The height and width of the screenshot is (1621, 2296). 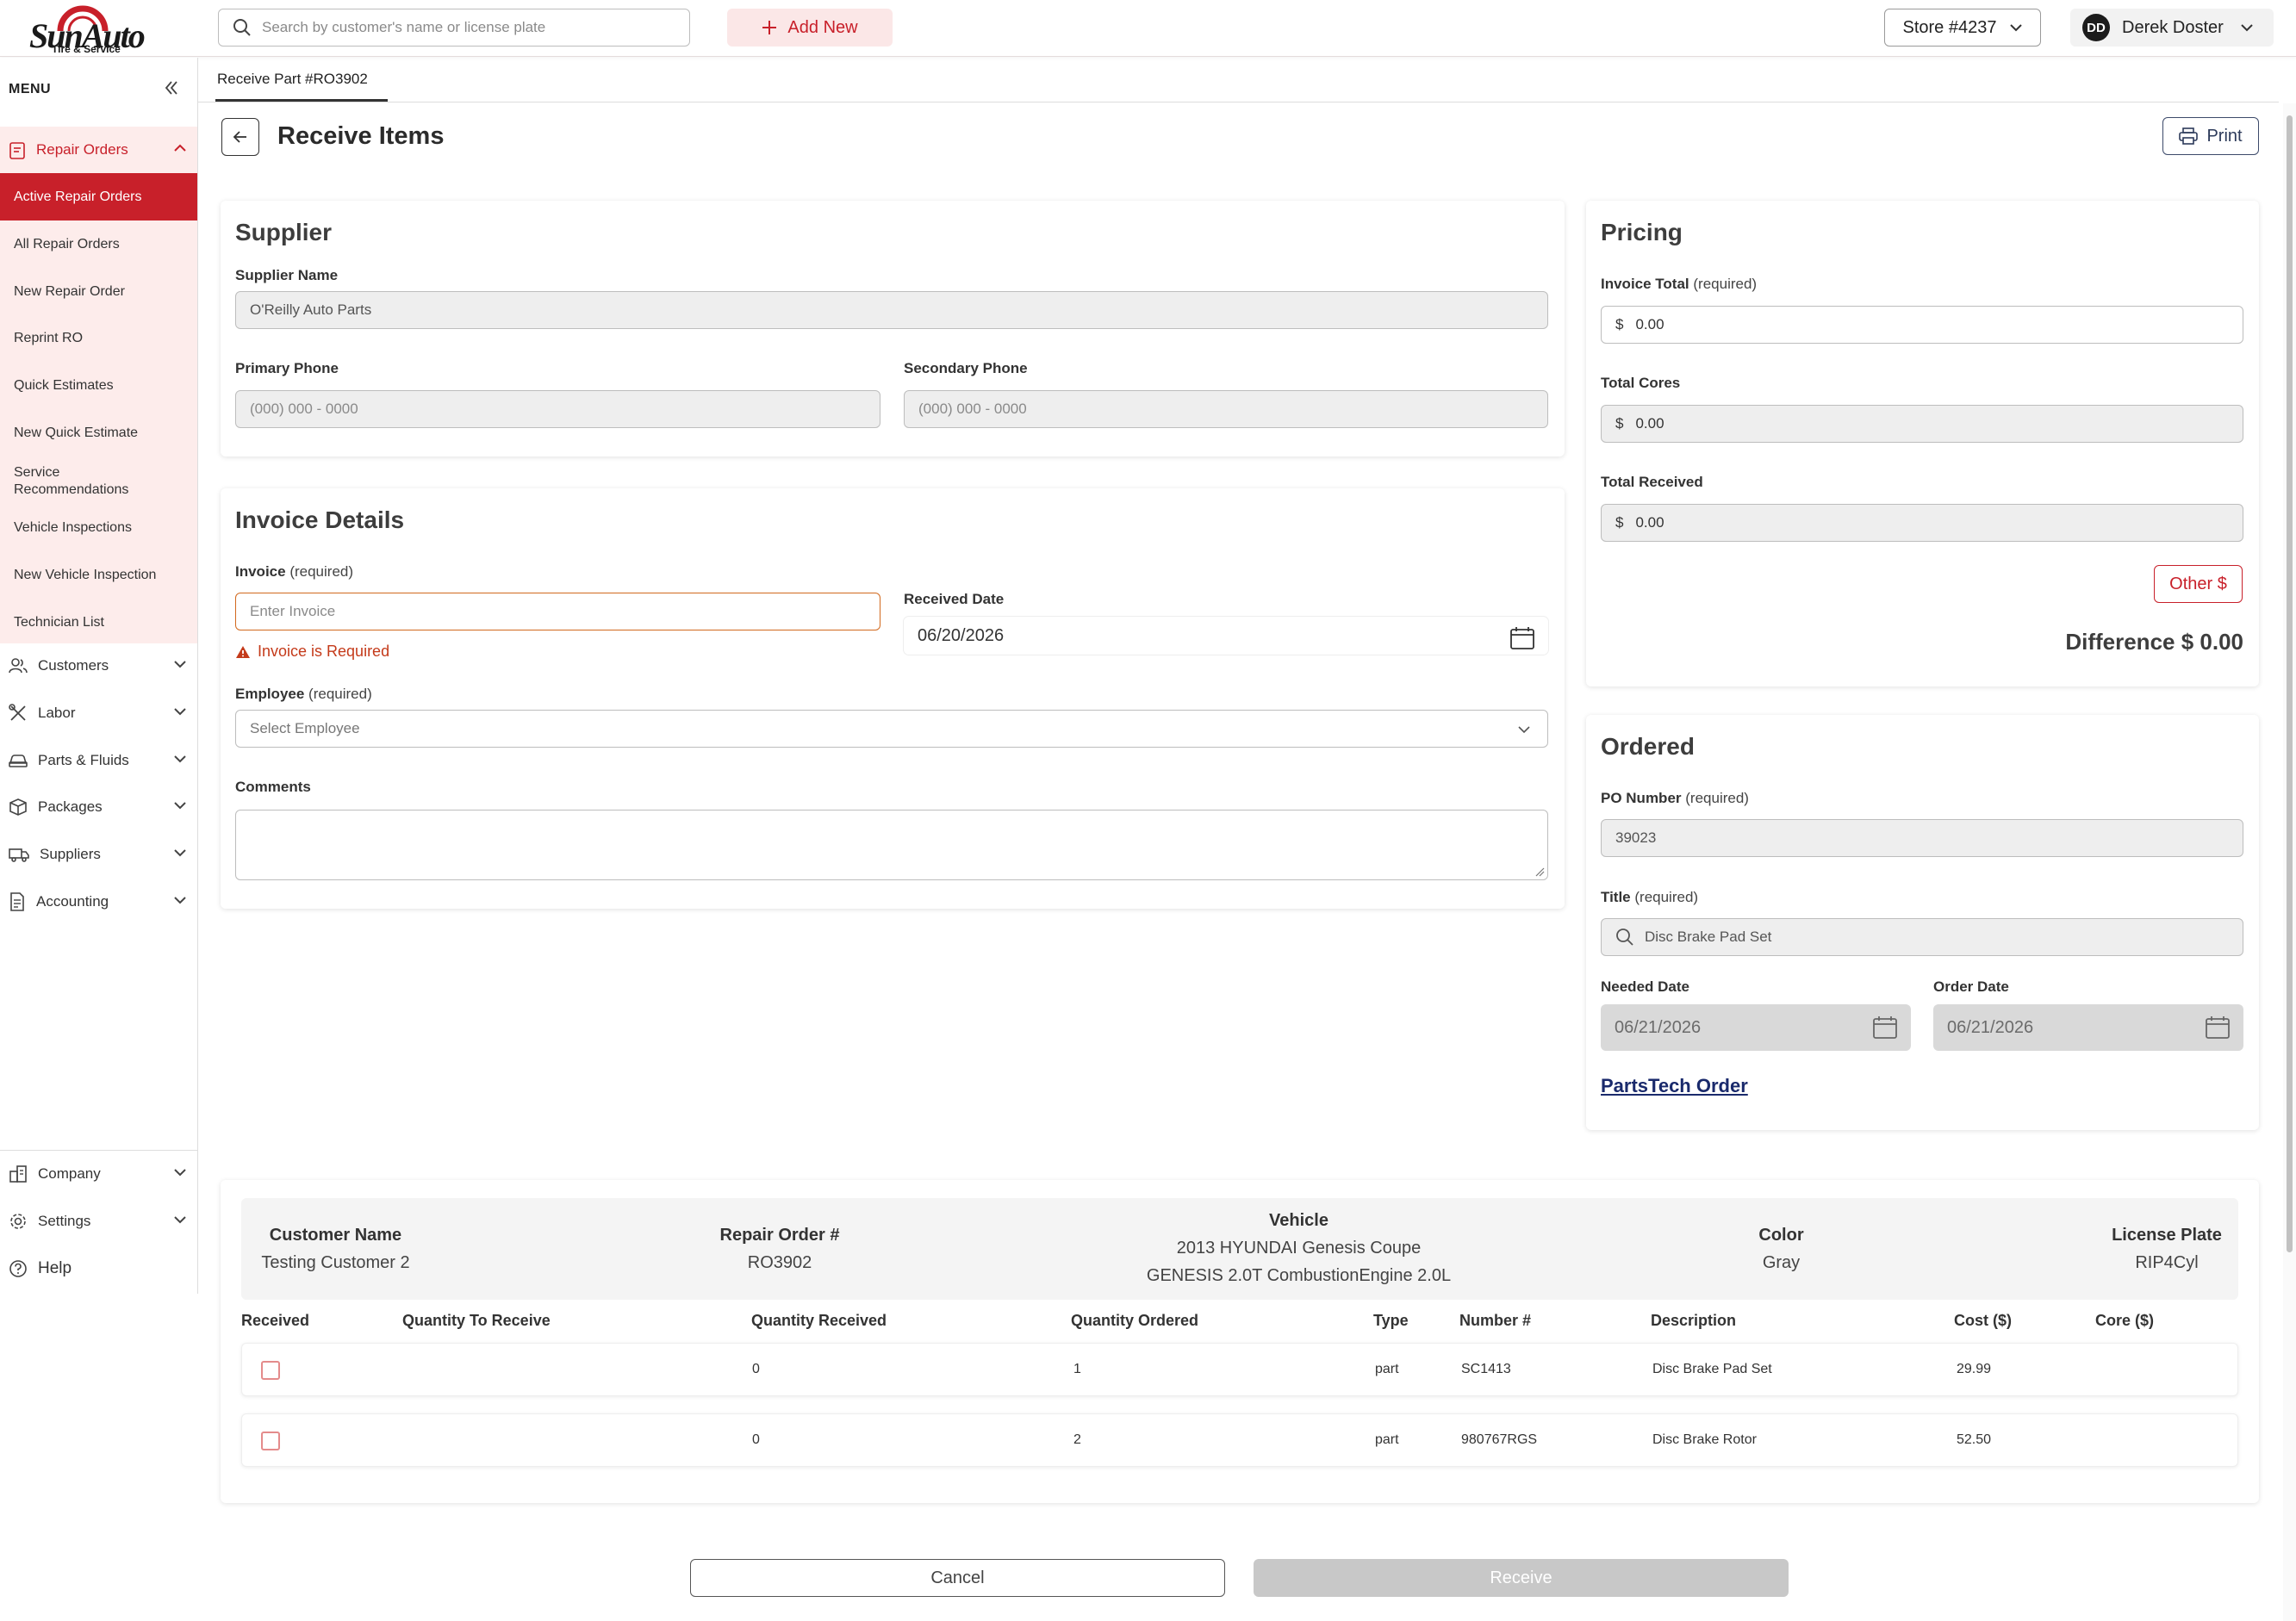 What do you see at coordinates (99, 1174) in the screenshot?
I see `sidebar-item-company: Company` at bounding box center [99, 1174].